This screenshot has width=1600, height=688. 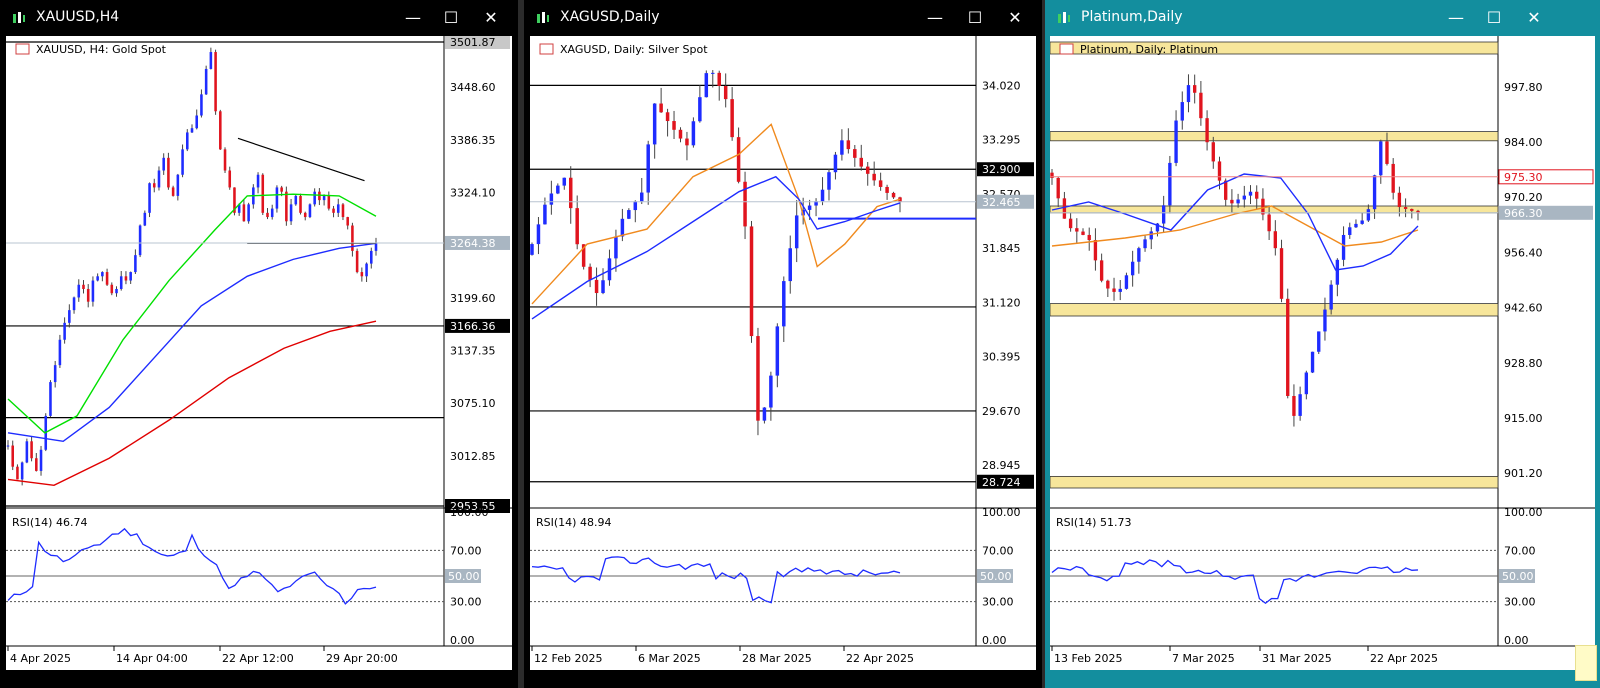 What do you see at coordinates (1523, 308) in the screenshot?
I see `price-tick-label: 942.60` at bounding box center [1523, 308].